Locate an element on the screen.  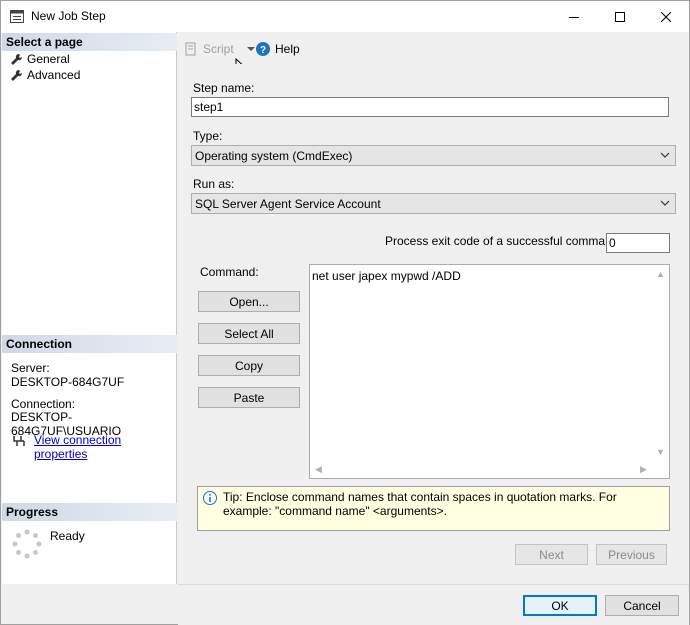
dialog-footer: OK Cancel is located at coordinates (433, 604).